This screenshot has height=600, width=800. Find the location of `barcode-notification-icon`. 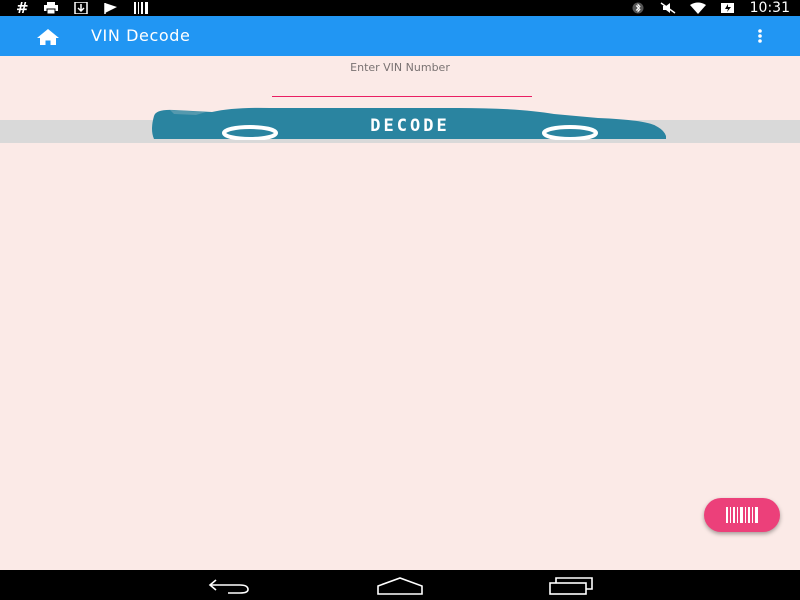

barcode-notification-icon is located at coordinates (140, 8).